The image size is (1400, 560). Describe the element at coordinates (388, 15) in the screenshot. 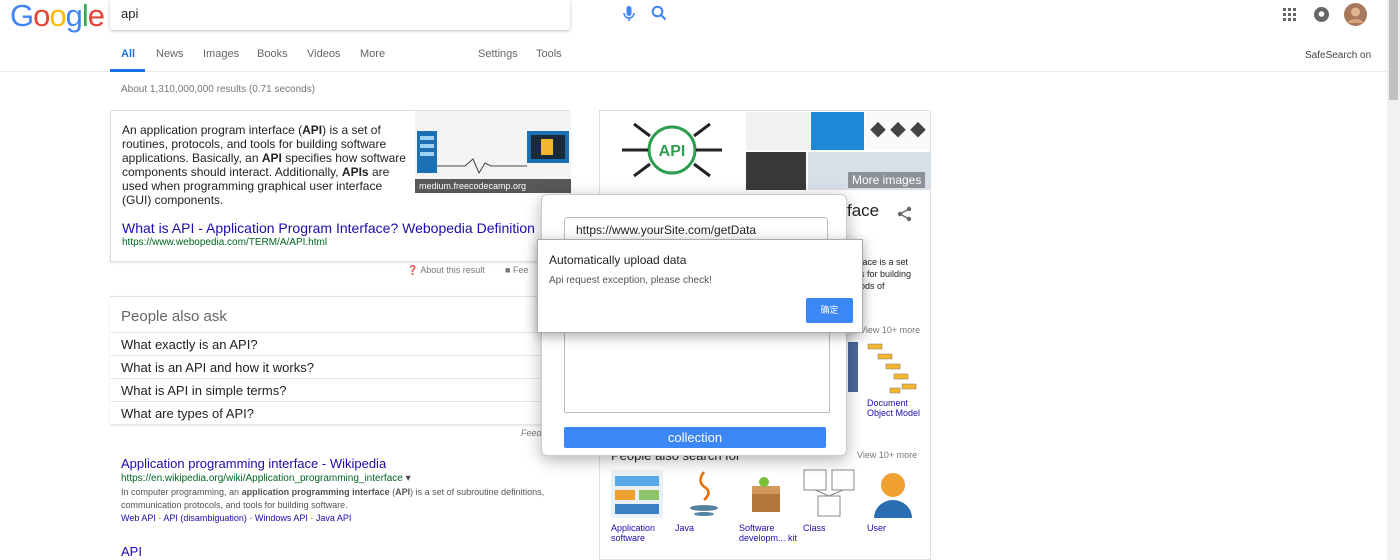

I see `search-box: api` at that location.